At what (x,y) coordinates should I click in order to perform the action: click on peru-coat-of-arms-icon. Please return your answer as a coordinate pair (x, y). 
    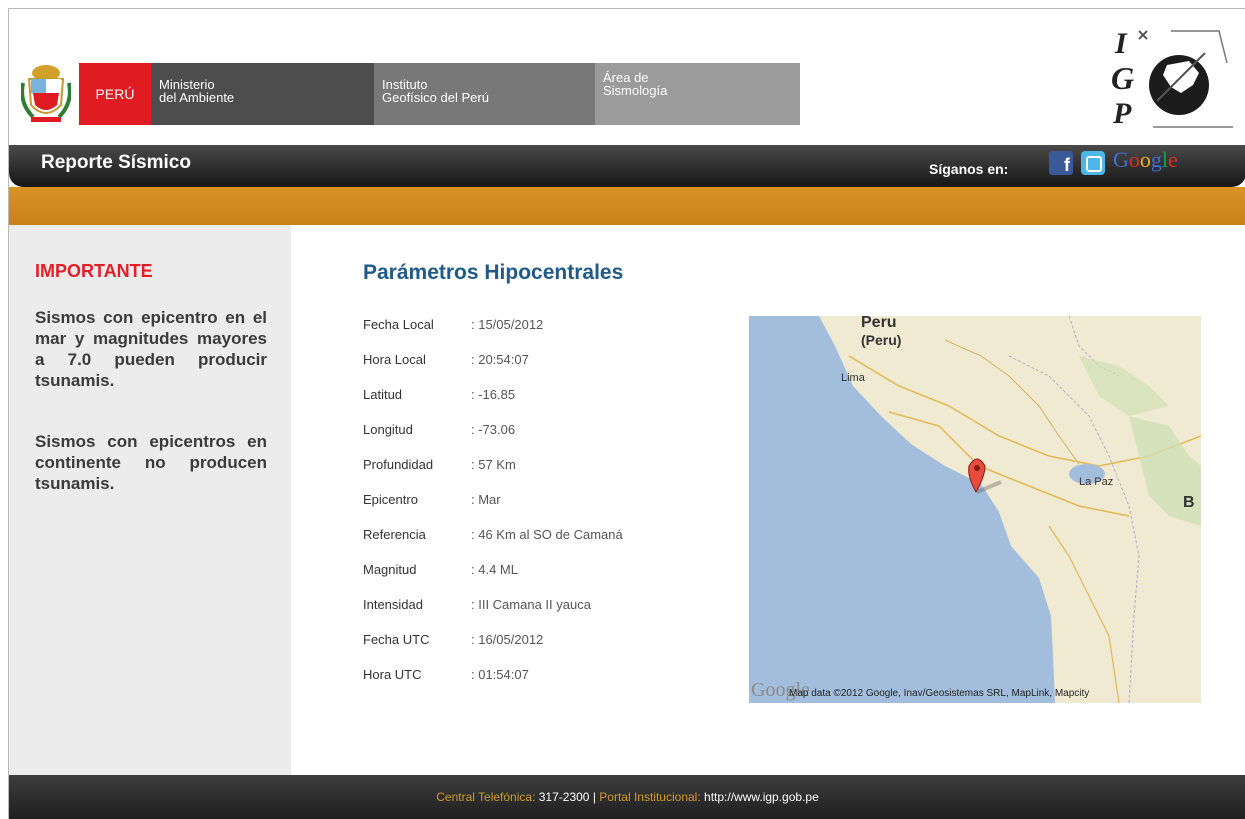
    Looking at the image, I should click on (46, 93).